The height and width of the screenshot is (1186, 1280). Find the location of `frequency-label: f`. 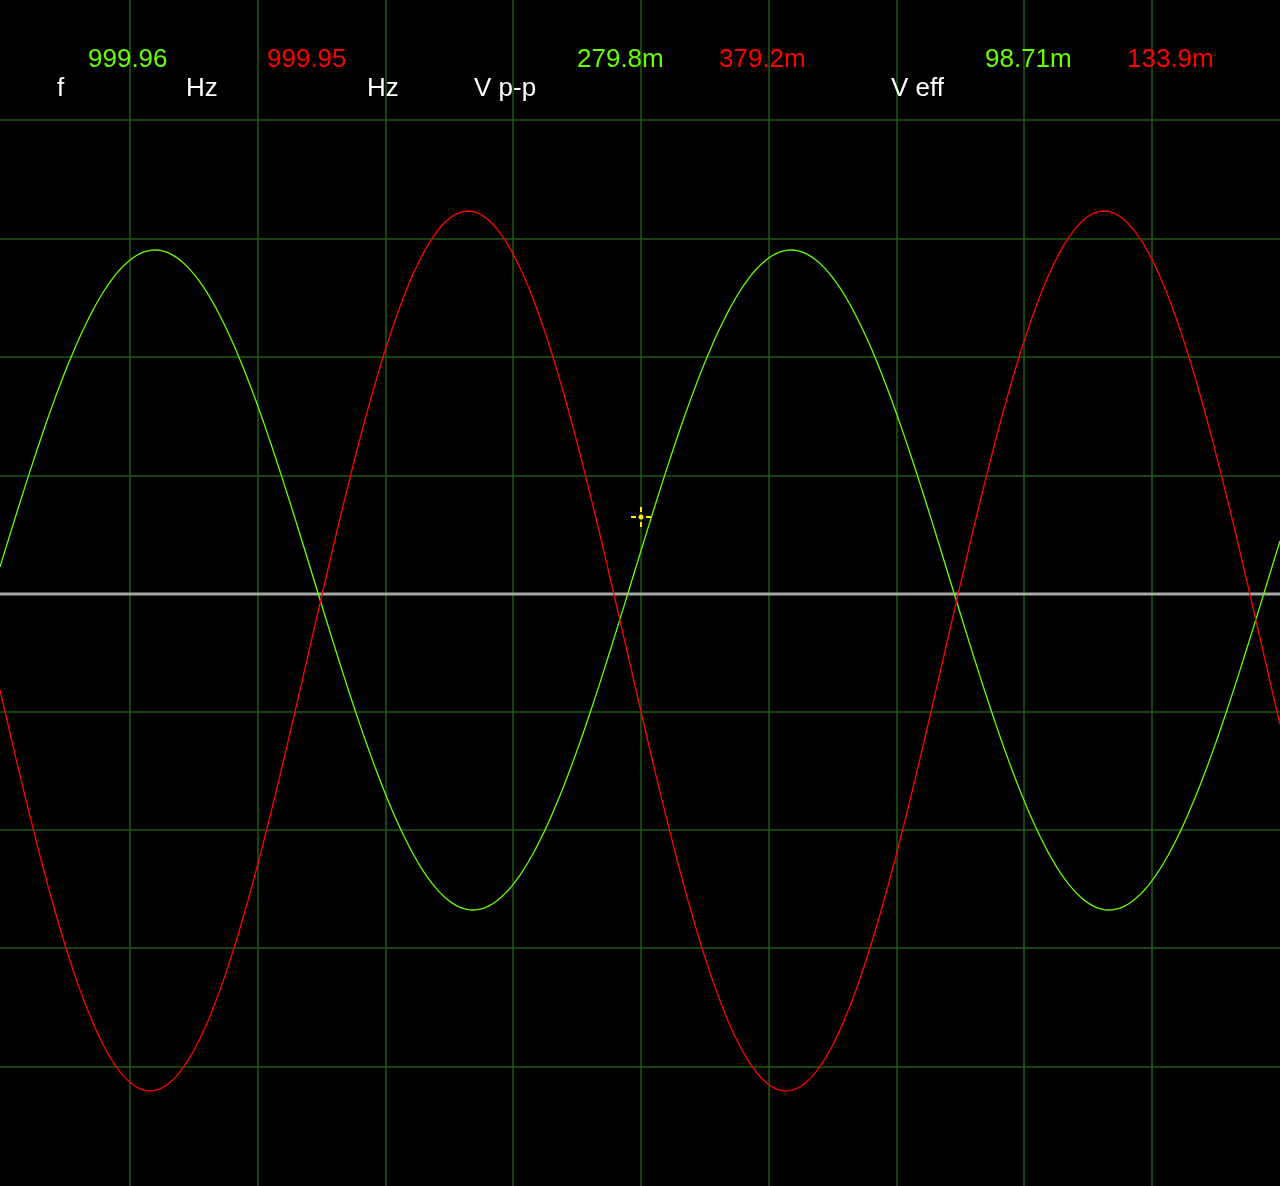

frequency-label: f is located at coordinates (61, 87).